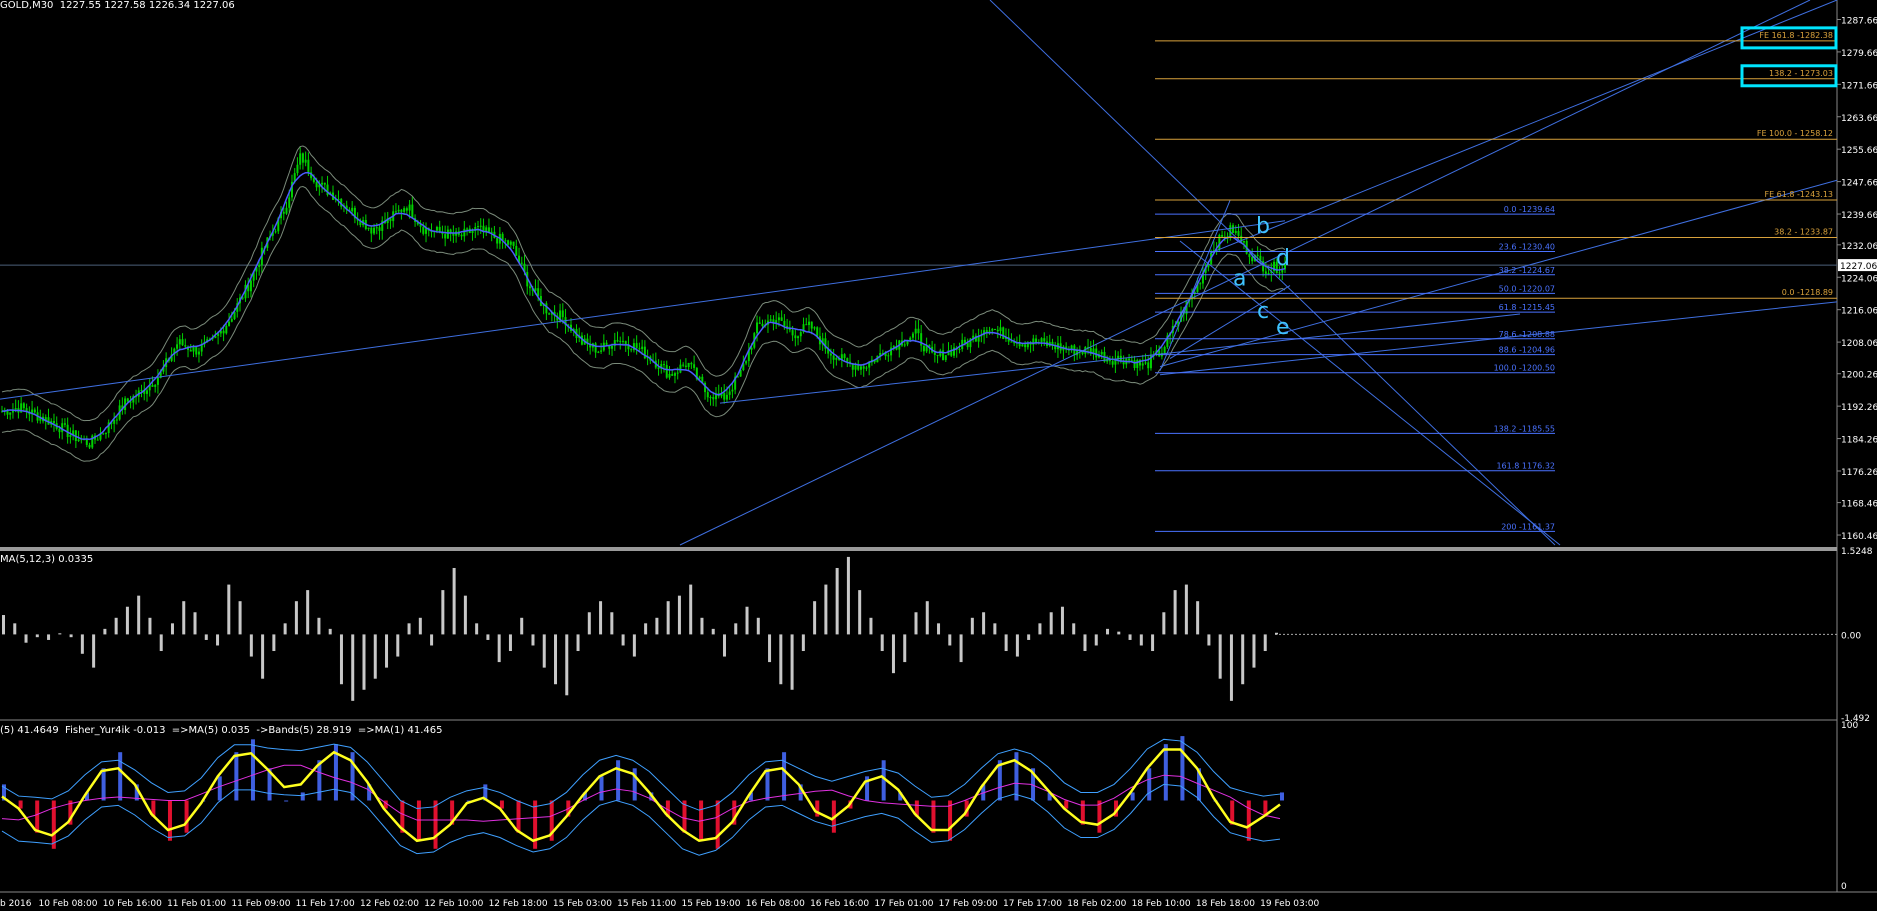  Describe the element at coordinates (1859, 216) in the screenshot. I see `y-tick-label: 1239.66` at that location.